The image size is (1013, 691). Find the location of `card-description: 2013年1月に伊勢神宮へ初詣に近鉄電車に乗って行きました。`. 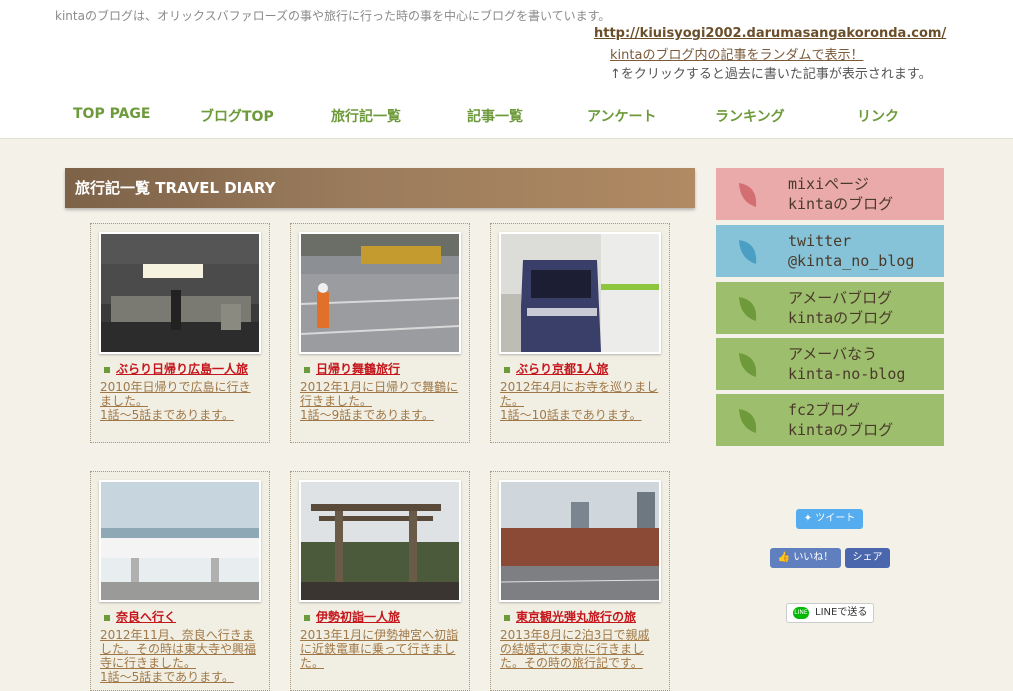

card-description: 2013年1月に伊勢神宮へ初詣に近鉄電車に乗って行きました。 is located at coordinates (380, 649).